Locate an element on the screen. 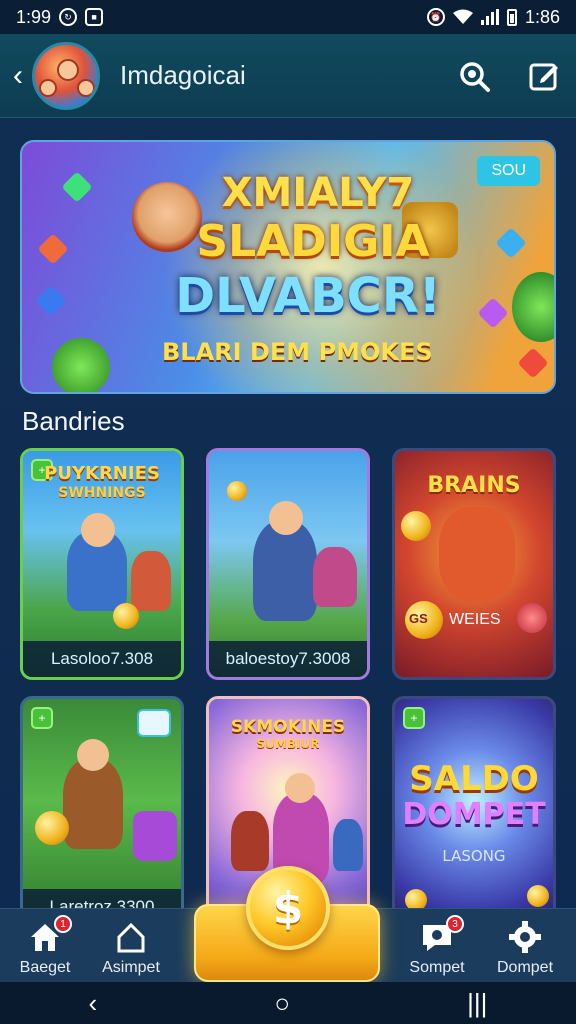 The height and width of the screenshot is (1024, 576). status-bar: 1:99 ↻ ■ ⏰ 1:86 is located at coordinates (288, 17).